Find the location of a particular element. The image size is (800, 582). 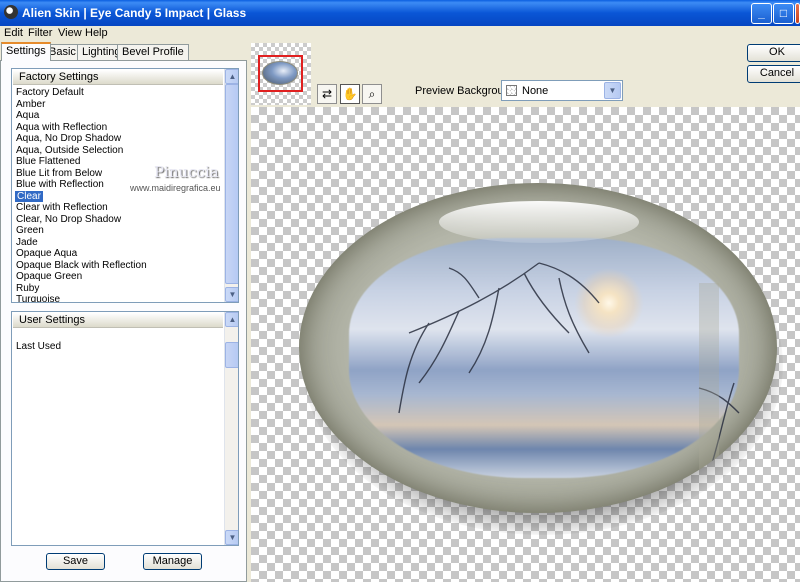

window-title: Alien Skin | Eye Candy 5 Impact | Glass is located at coordinates (134, 13).